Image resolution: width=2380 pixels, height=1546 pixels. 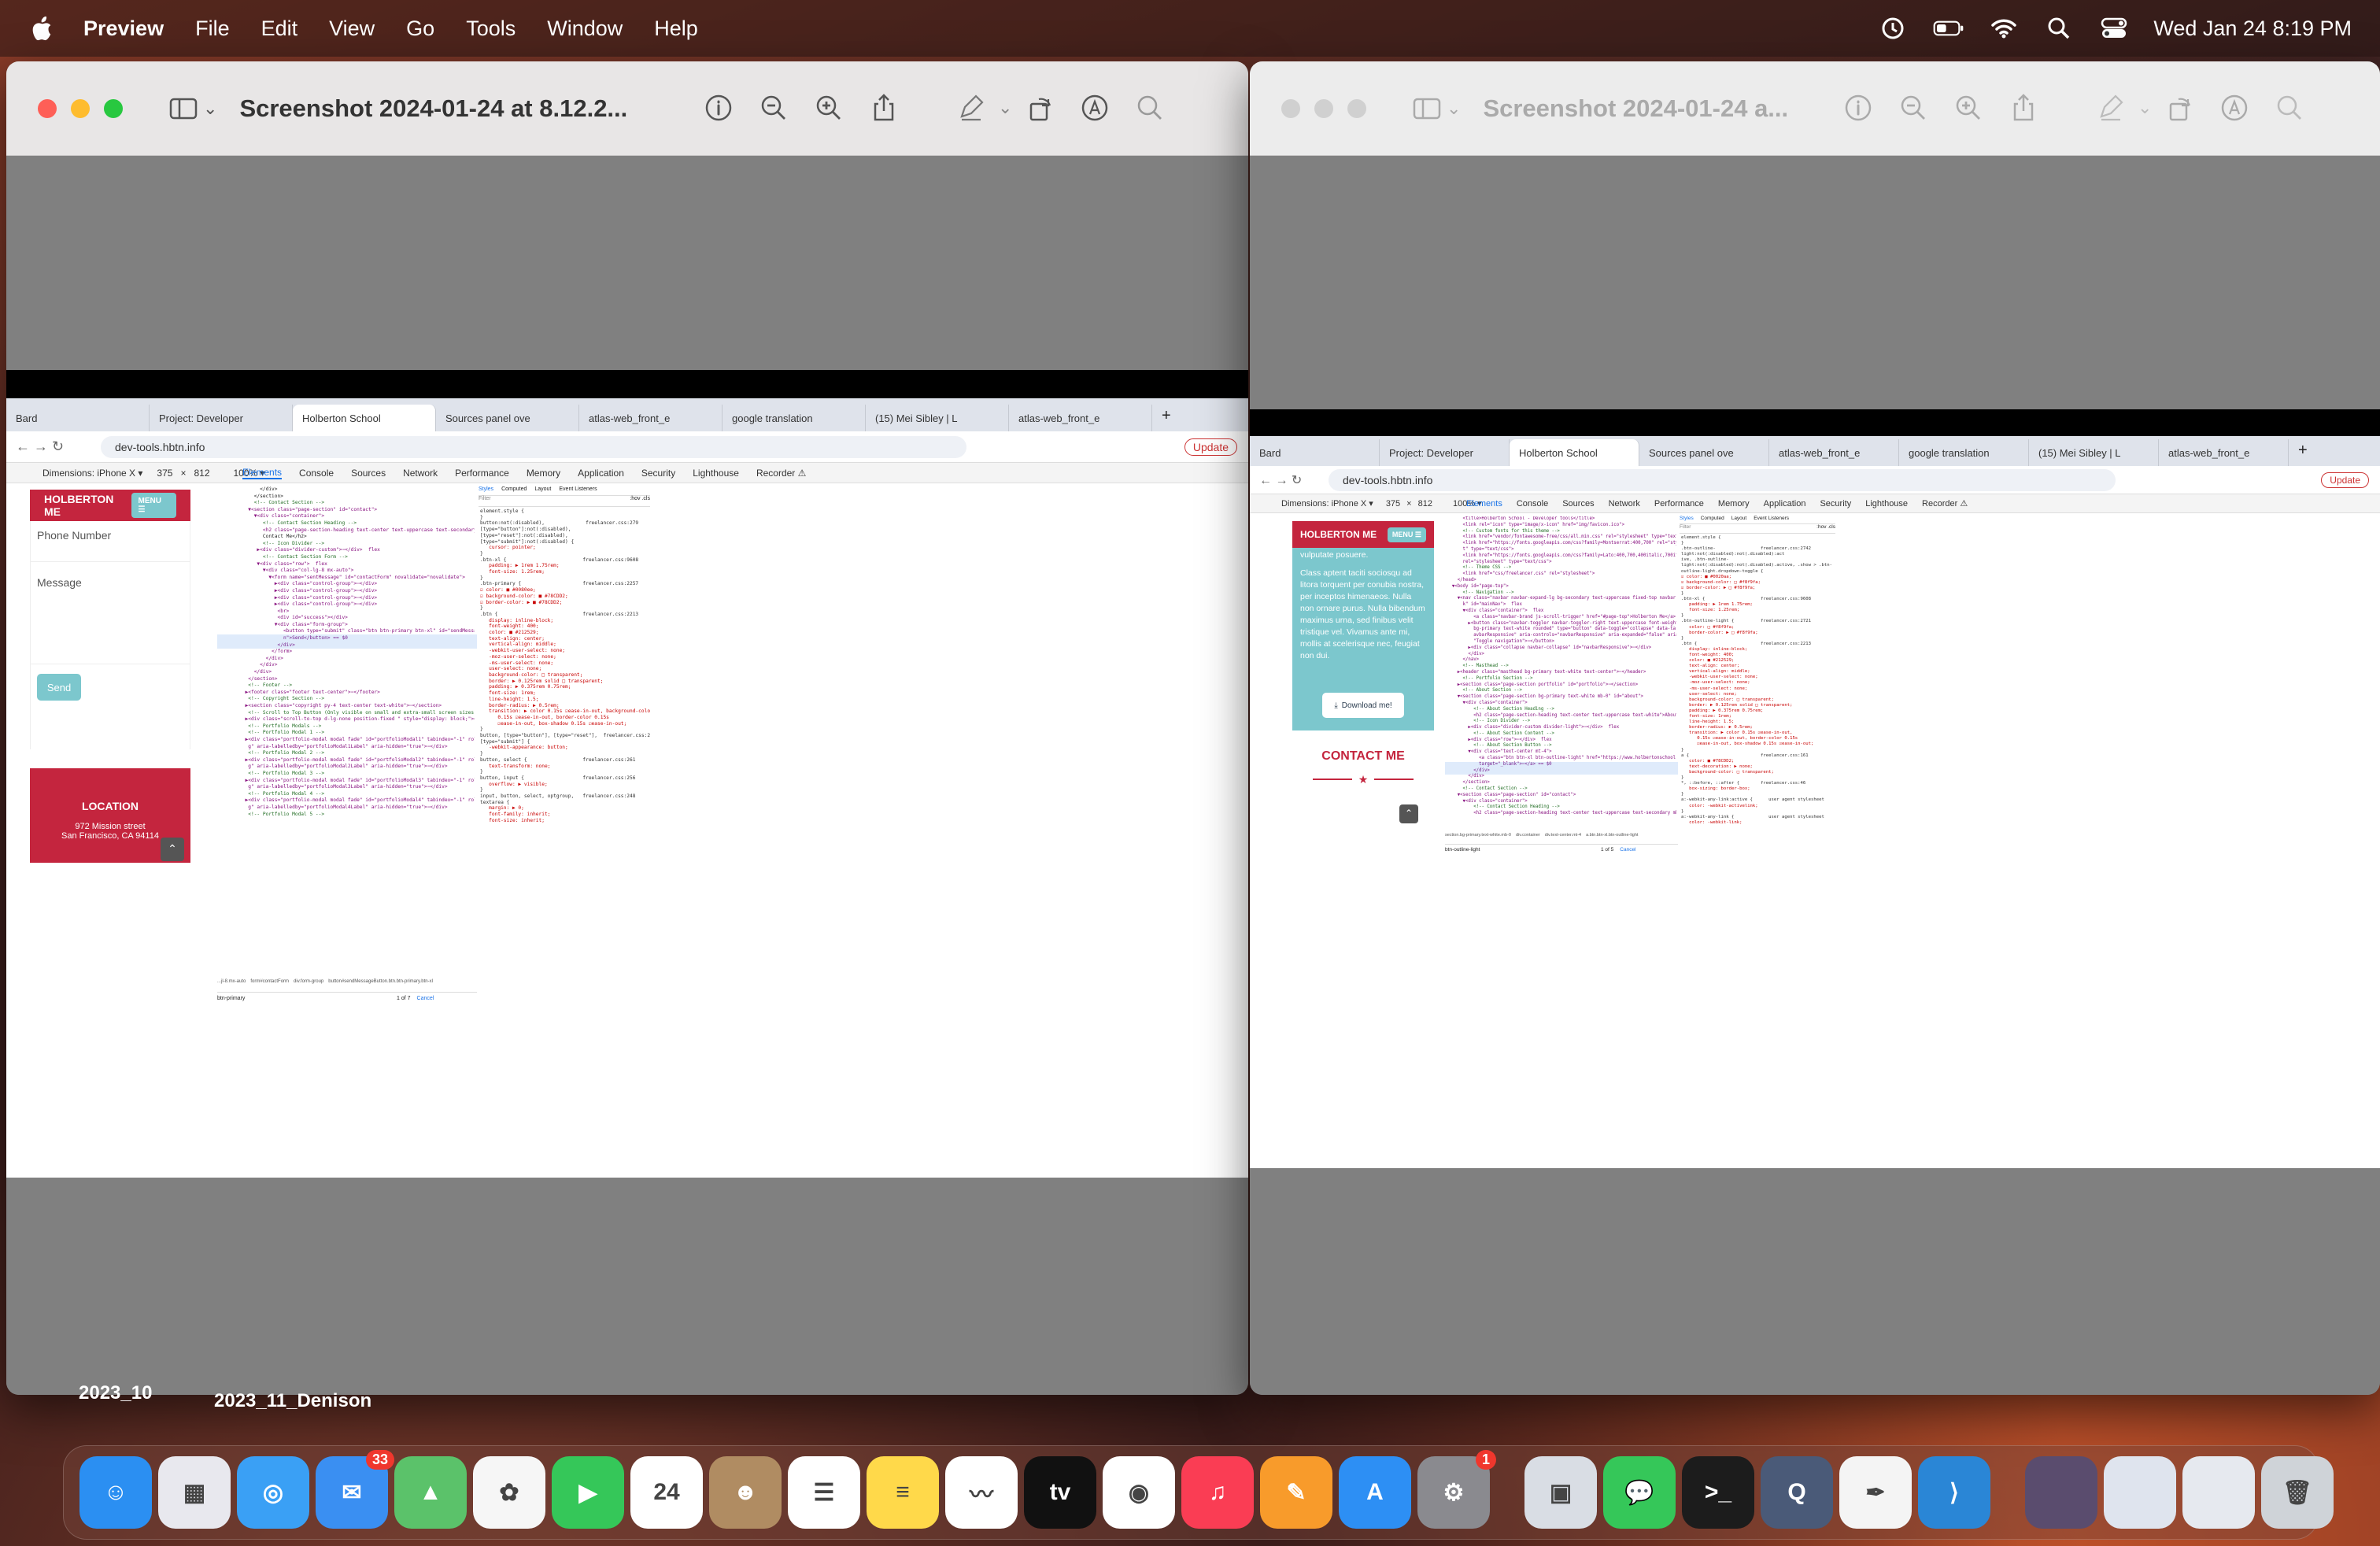 I want to click on control-center-icon, so click(x=2114, y=28).